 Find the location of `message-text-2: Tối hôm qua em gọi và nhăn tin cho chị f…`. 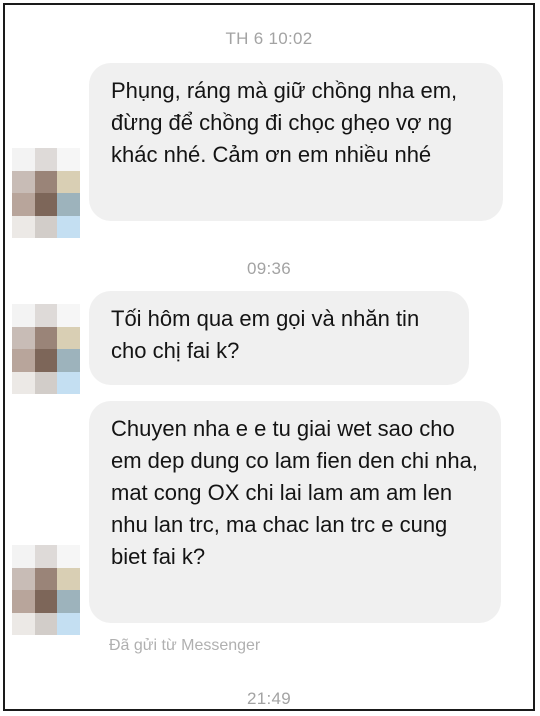

message-text-2: Tối hôm qua em gọi và nhăn tin cho chị f… is located at coordinates (265, 334).